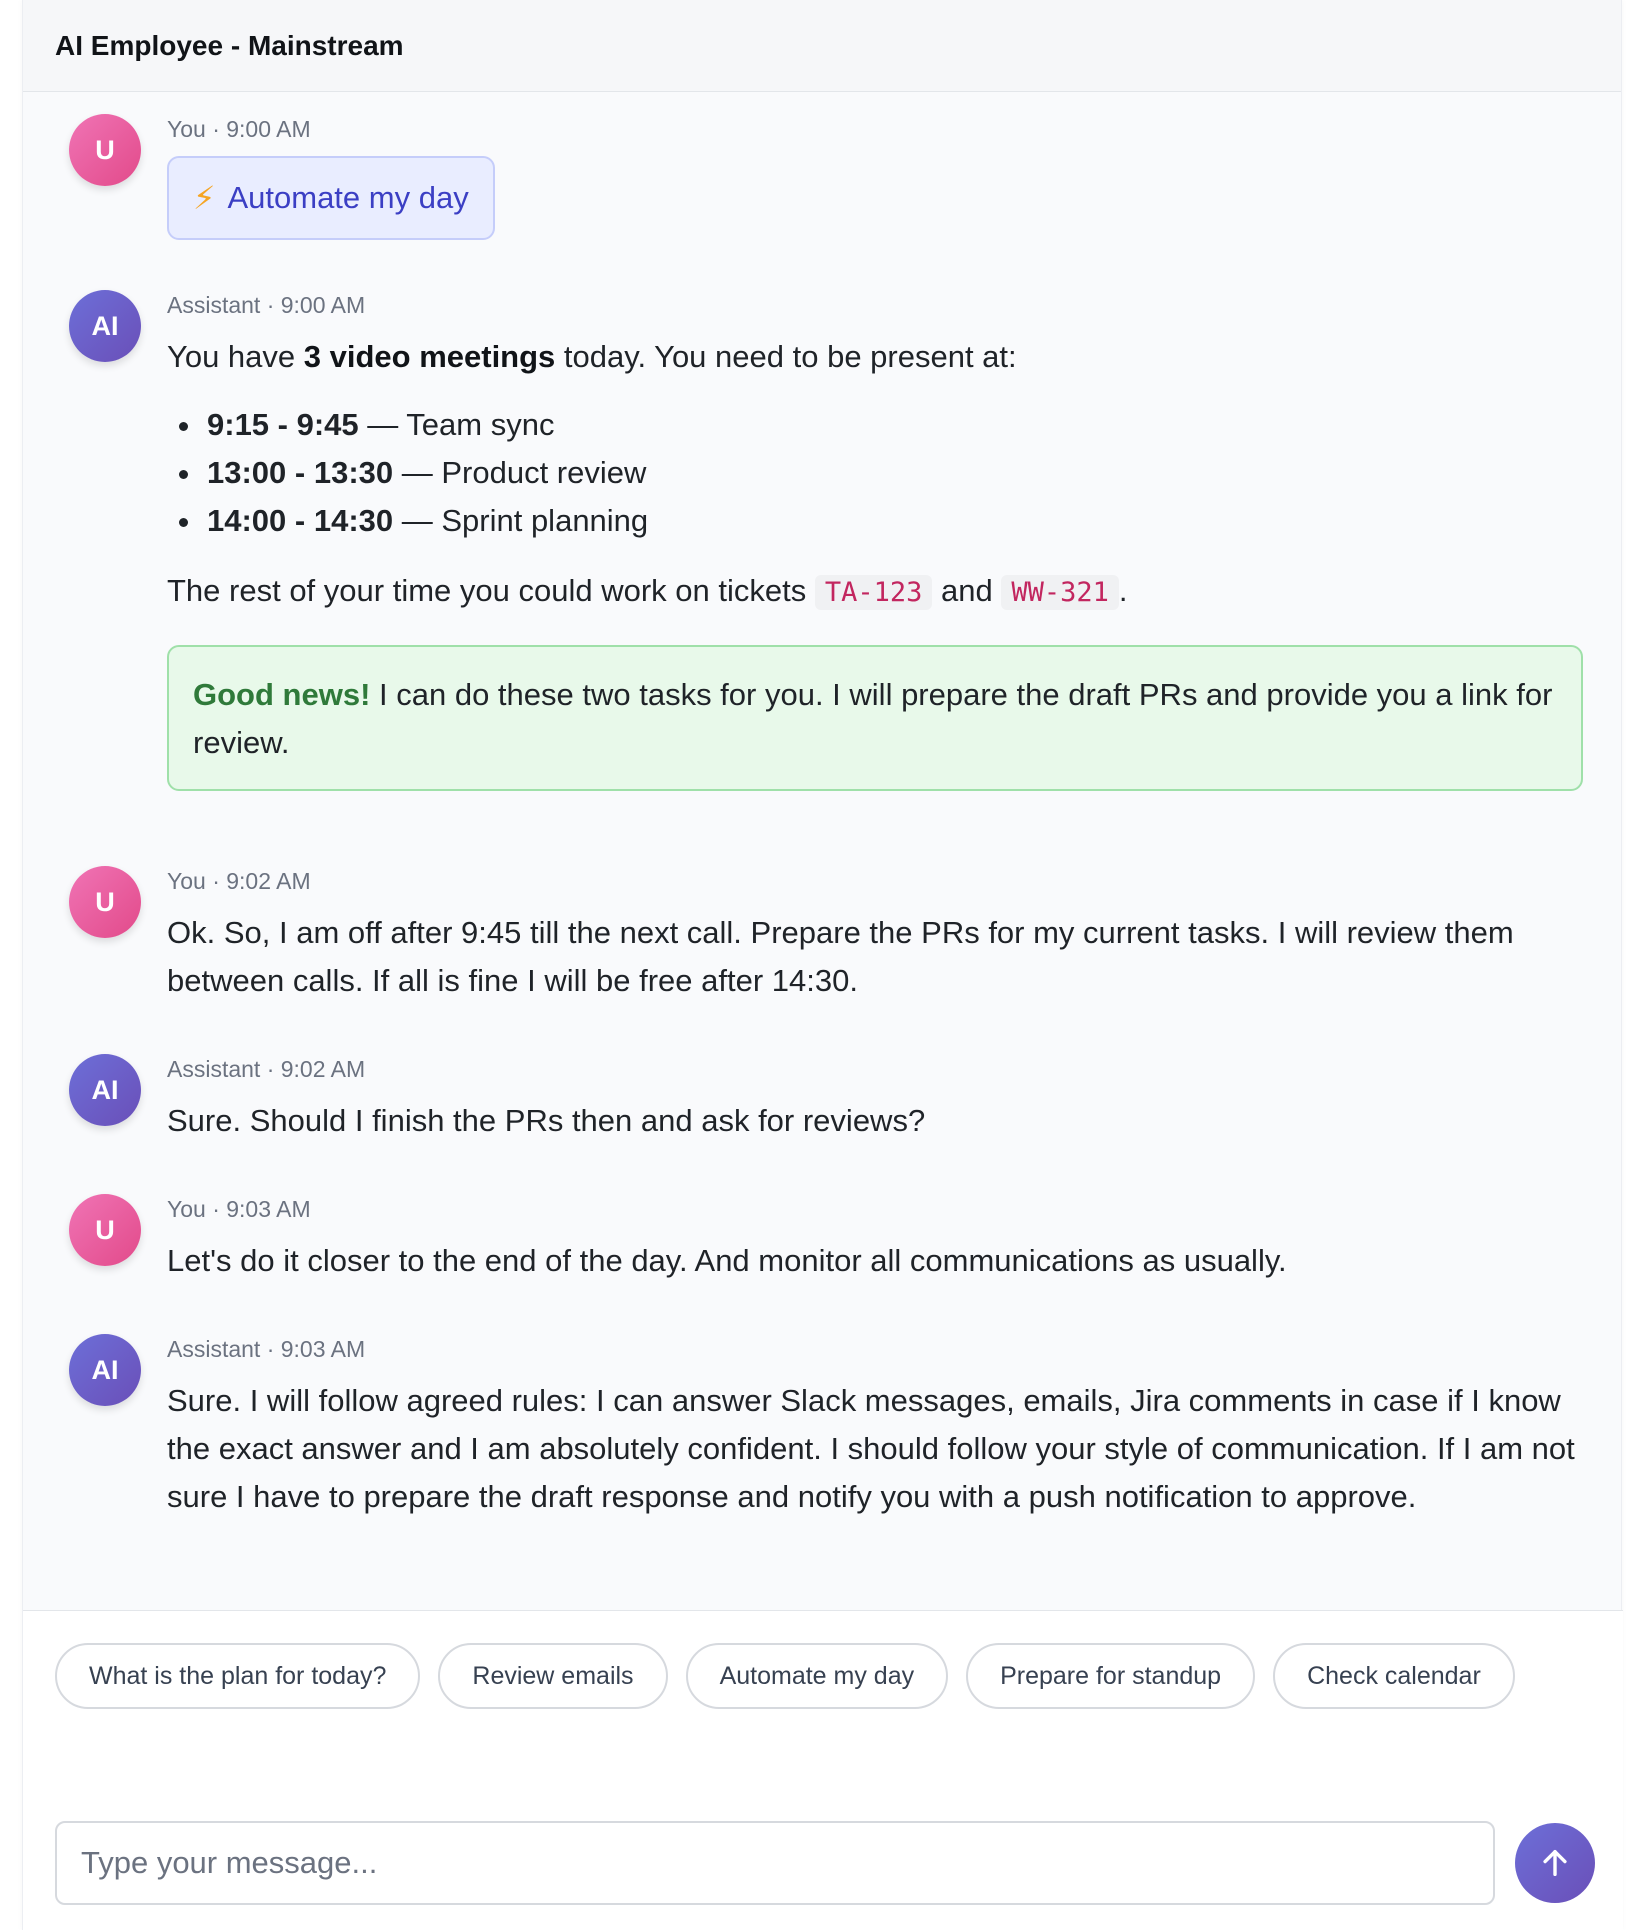 This screenshot has height=1930, width=1642. Describe the element at coordinates (1111, 1676) in the screenshot. I see `suggestion-prepare-standup: Prepare for standup` at that location.